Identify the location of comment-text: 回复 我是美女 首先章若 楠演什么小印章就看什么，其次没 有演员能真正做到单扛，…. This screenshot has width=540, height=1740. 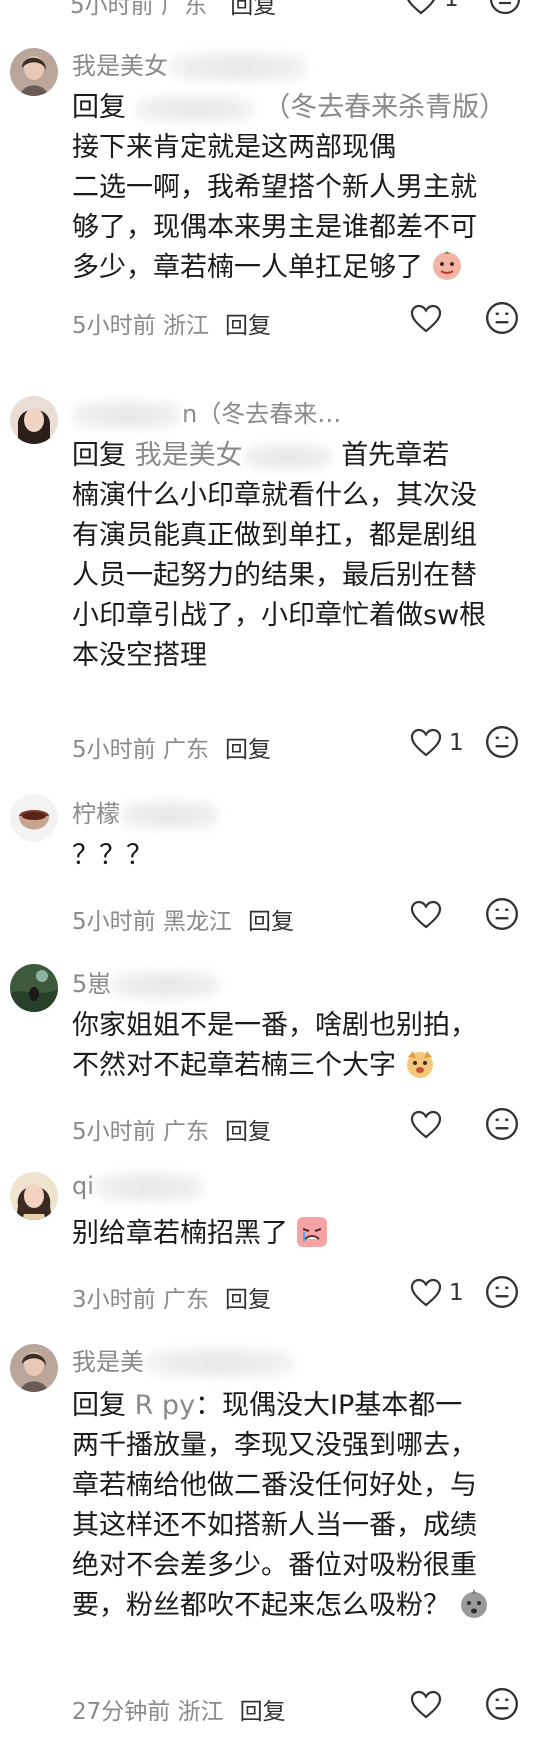
(279, 555).